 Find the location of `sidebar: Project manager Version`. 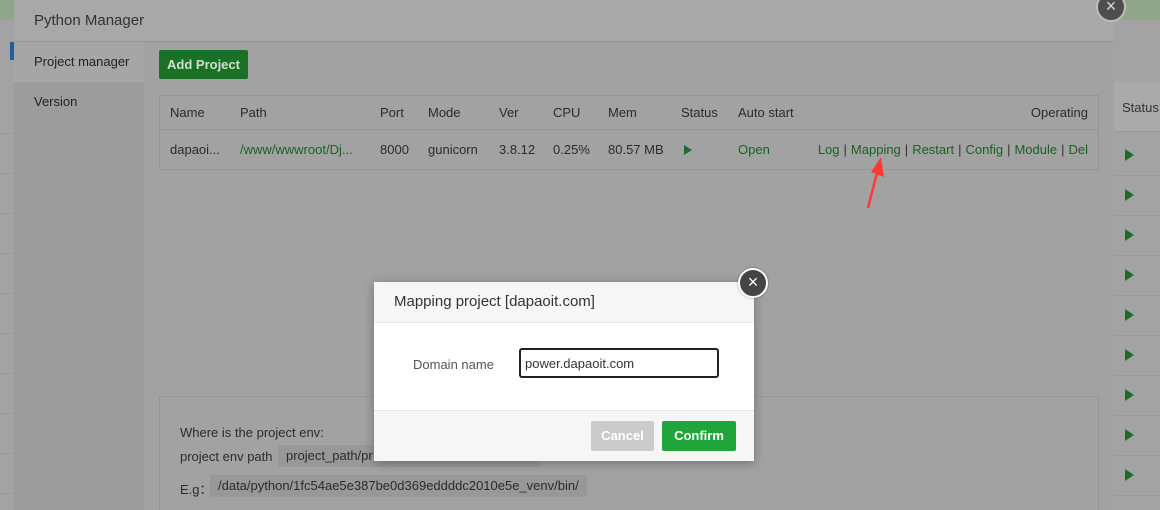

sidebar: Project manager Version is located at coordinates (79, 276).